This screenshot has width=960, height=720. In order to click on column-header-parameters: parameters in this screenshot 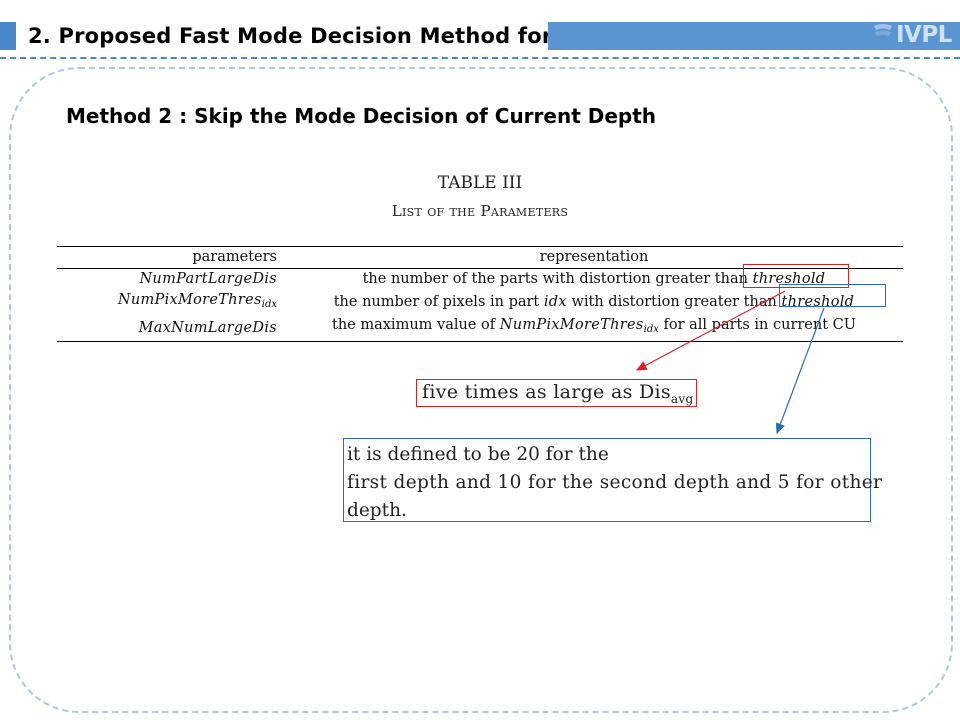, I will do `click(234, 257)`.